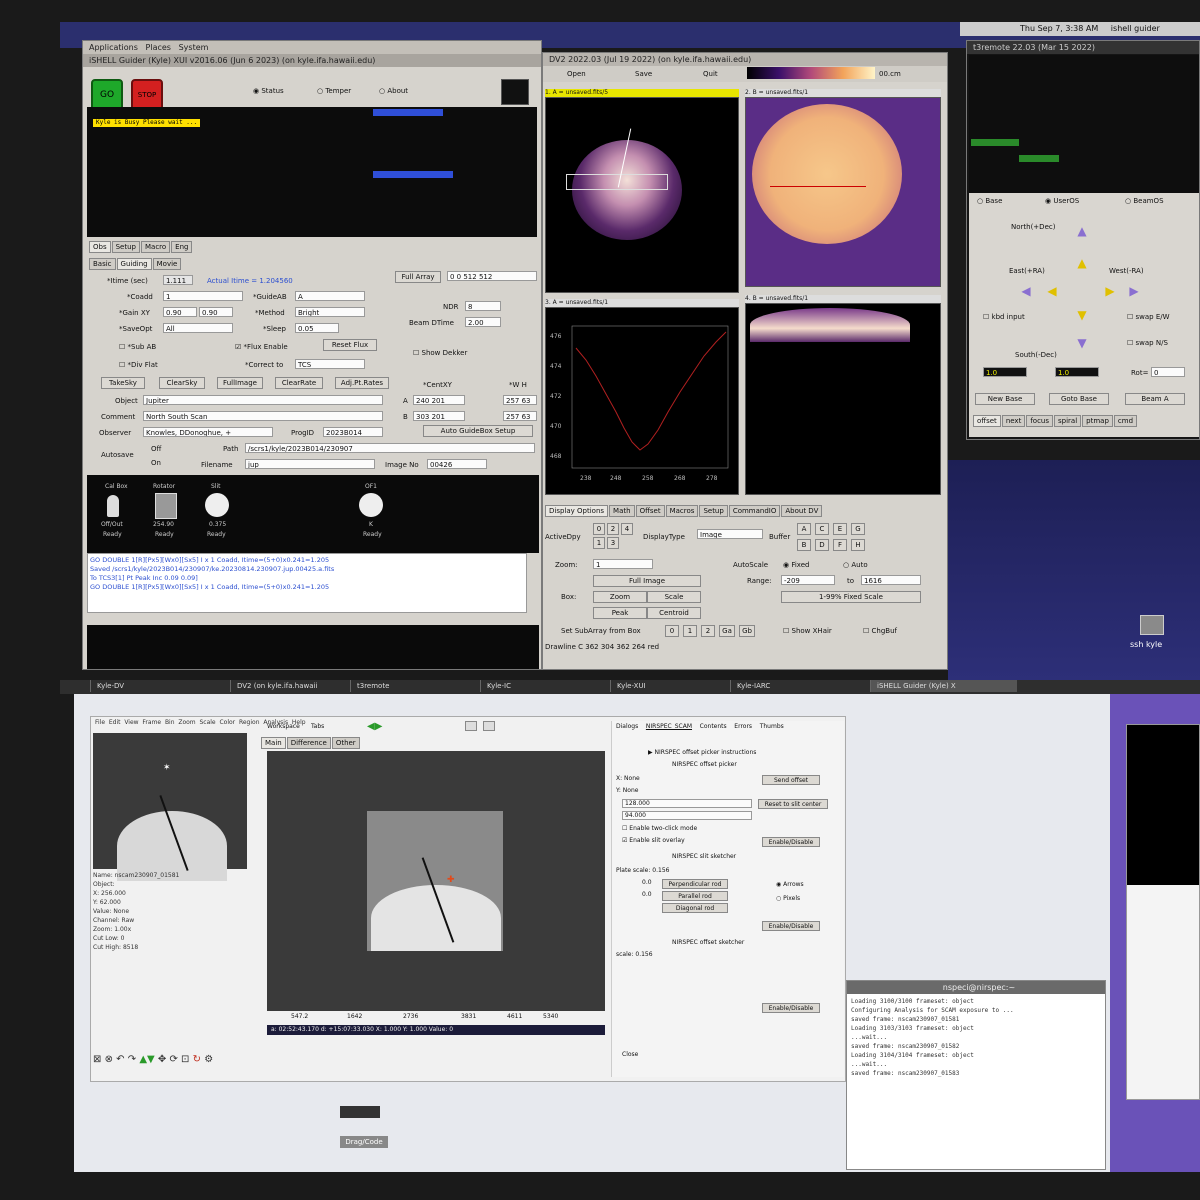 This screenshot has width=1200, height=1200. What do you see at coordinates (1082, 263) in the screenshot?
I see `north-small-arrow-icon: ▲` at bounding box center [1082, 263].